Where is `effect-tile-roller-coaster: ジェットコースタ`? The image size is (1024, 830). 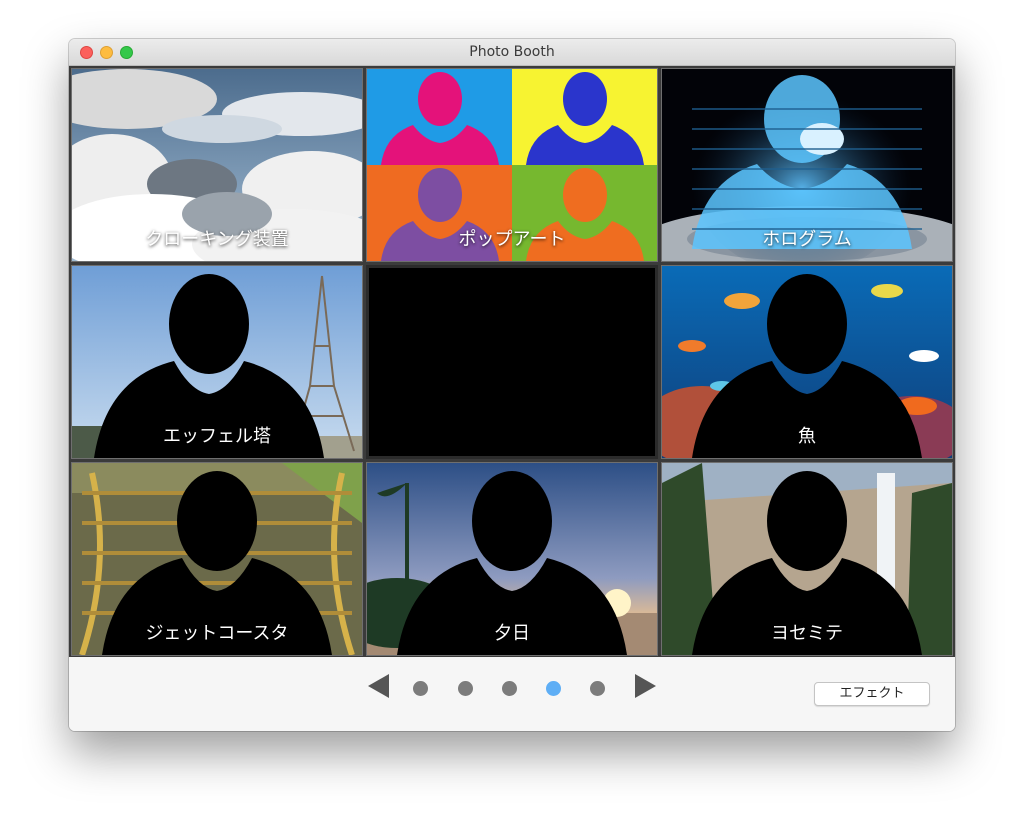
effect-tile-roller-coaster: ジェットコースタ is located at coordinates (217, 559).